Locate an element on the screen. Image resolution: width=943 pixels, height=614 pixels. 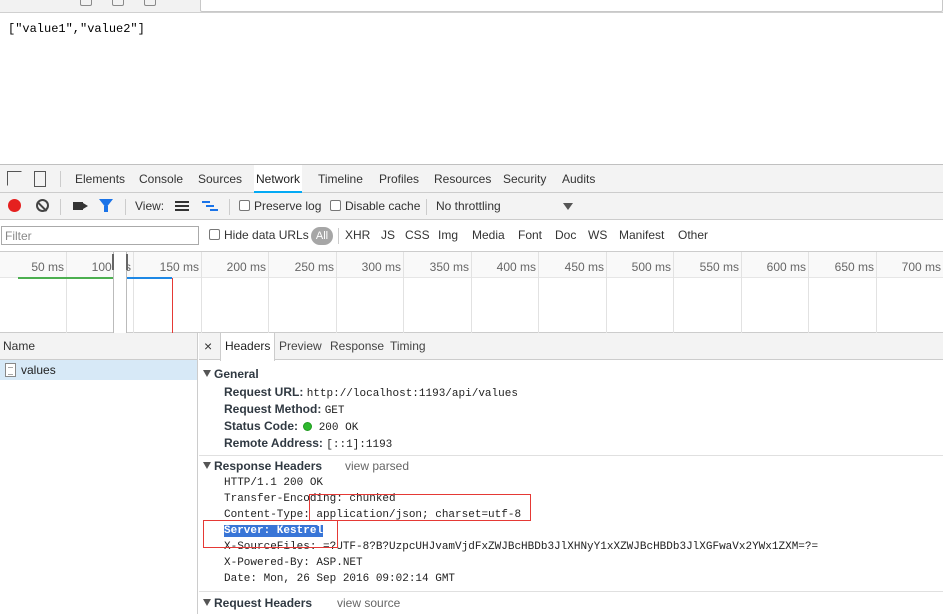
disable-cache-label: Disable cache is located at coordinates (382, 206).